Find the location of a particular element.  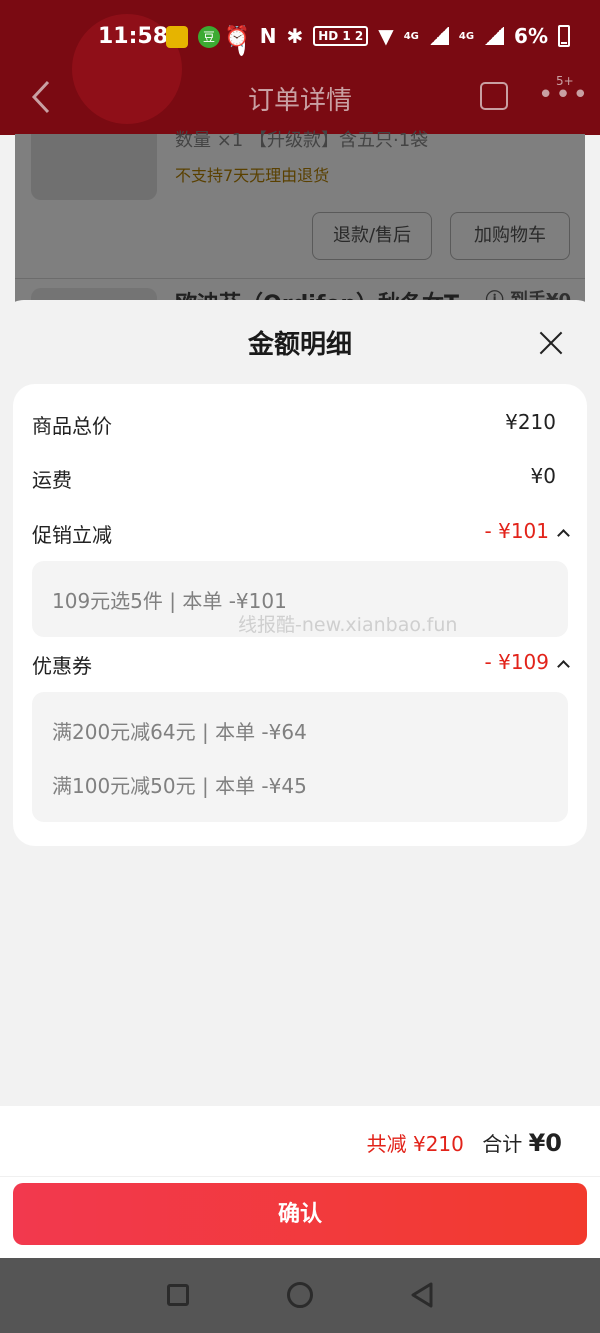

nav-bar: 订单详情 ••• 5+ is located at coordinates (300, 98).